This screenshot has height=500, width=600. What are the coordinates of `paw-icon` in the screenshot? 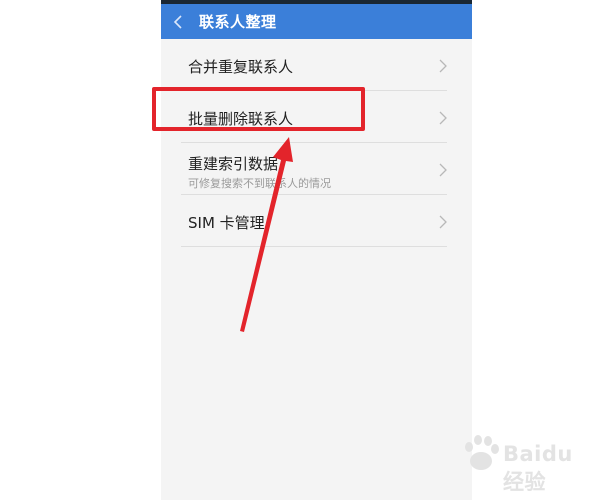 It's located at (482, 452).